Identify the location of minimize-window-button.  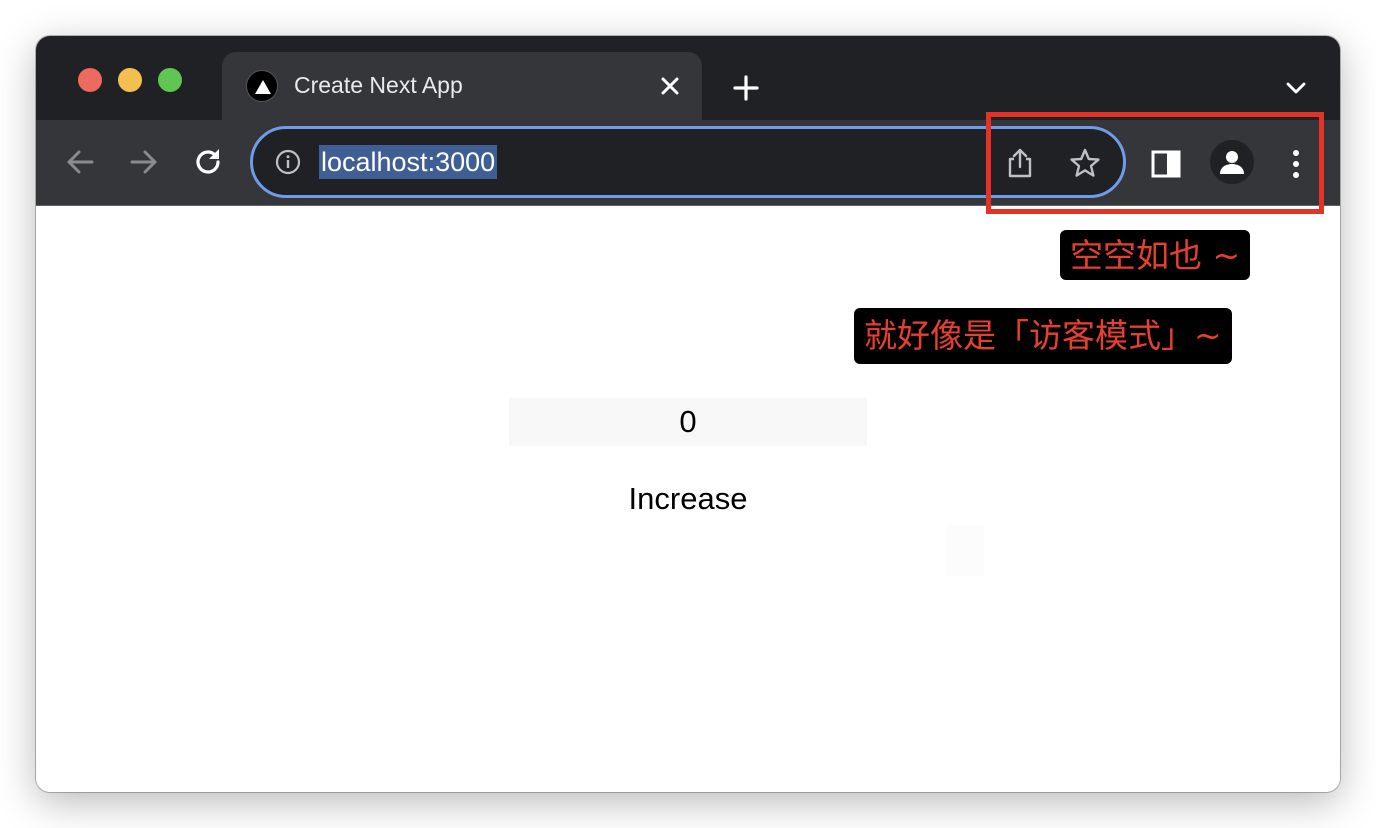
(130, 80).